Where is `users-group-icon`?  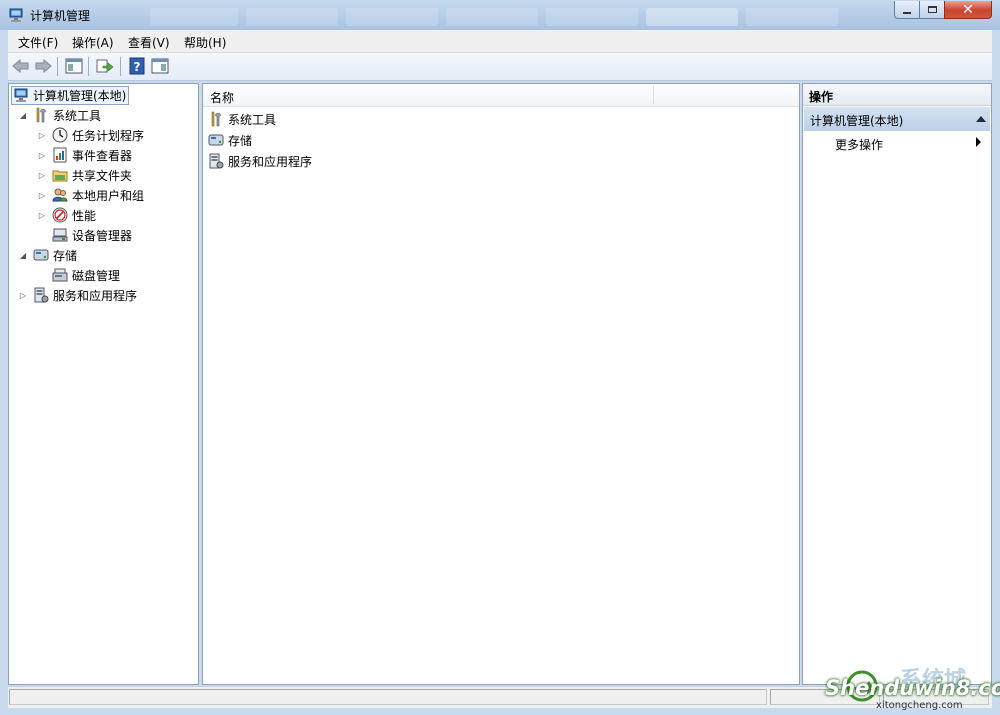
users-group-icon is located at coordinates (60, 195).